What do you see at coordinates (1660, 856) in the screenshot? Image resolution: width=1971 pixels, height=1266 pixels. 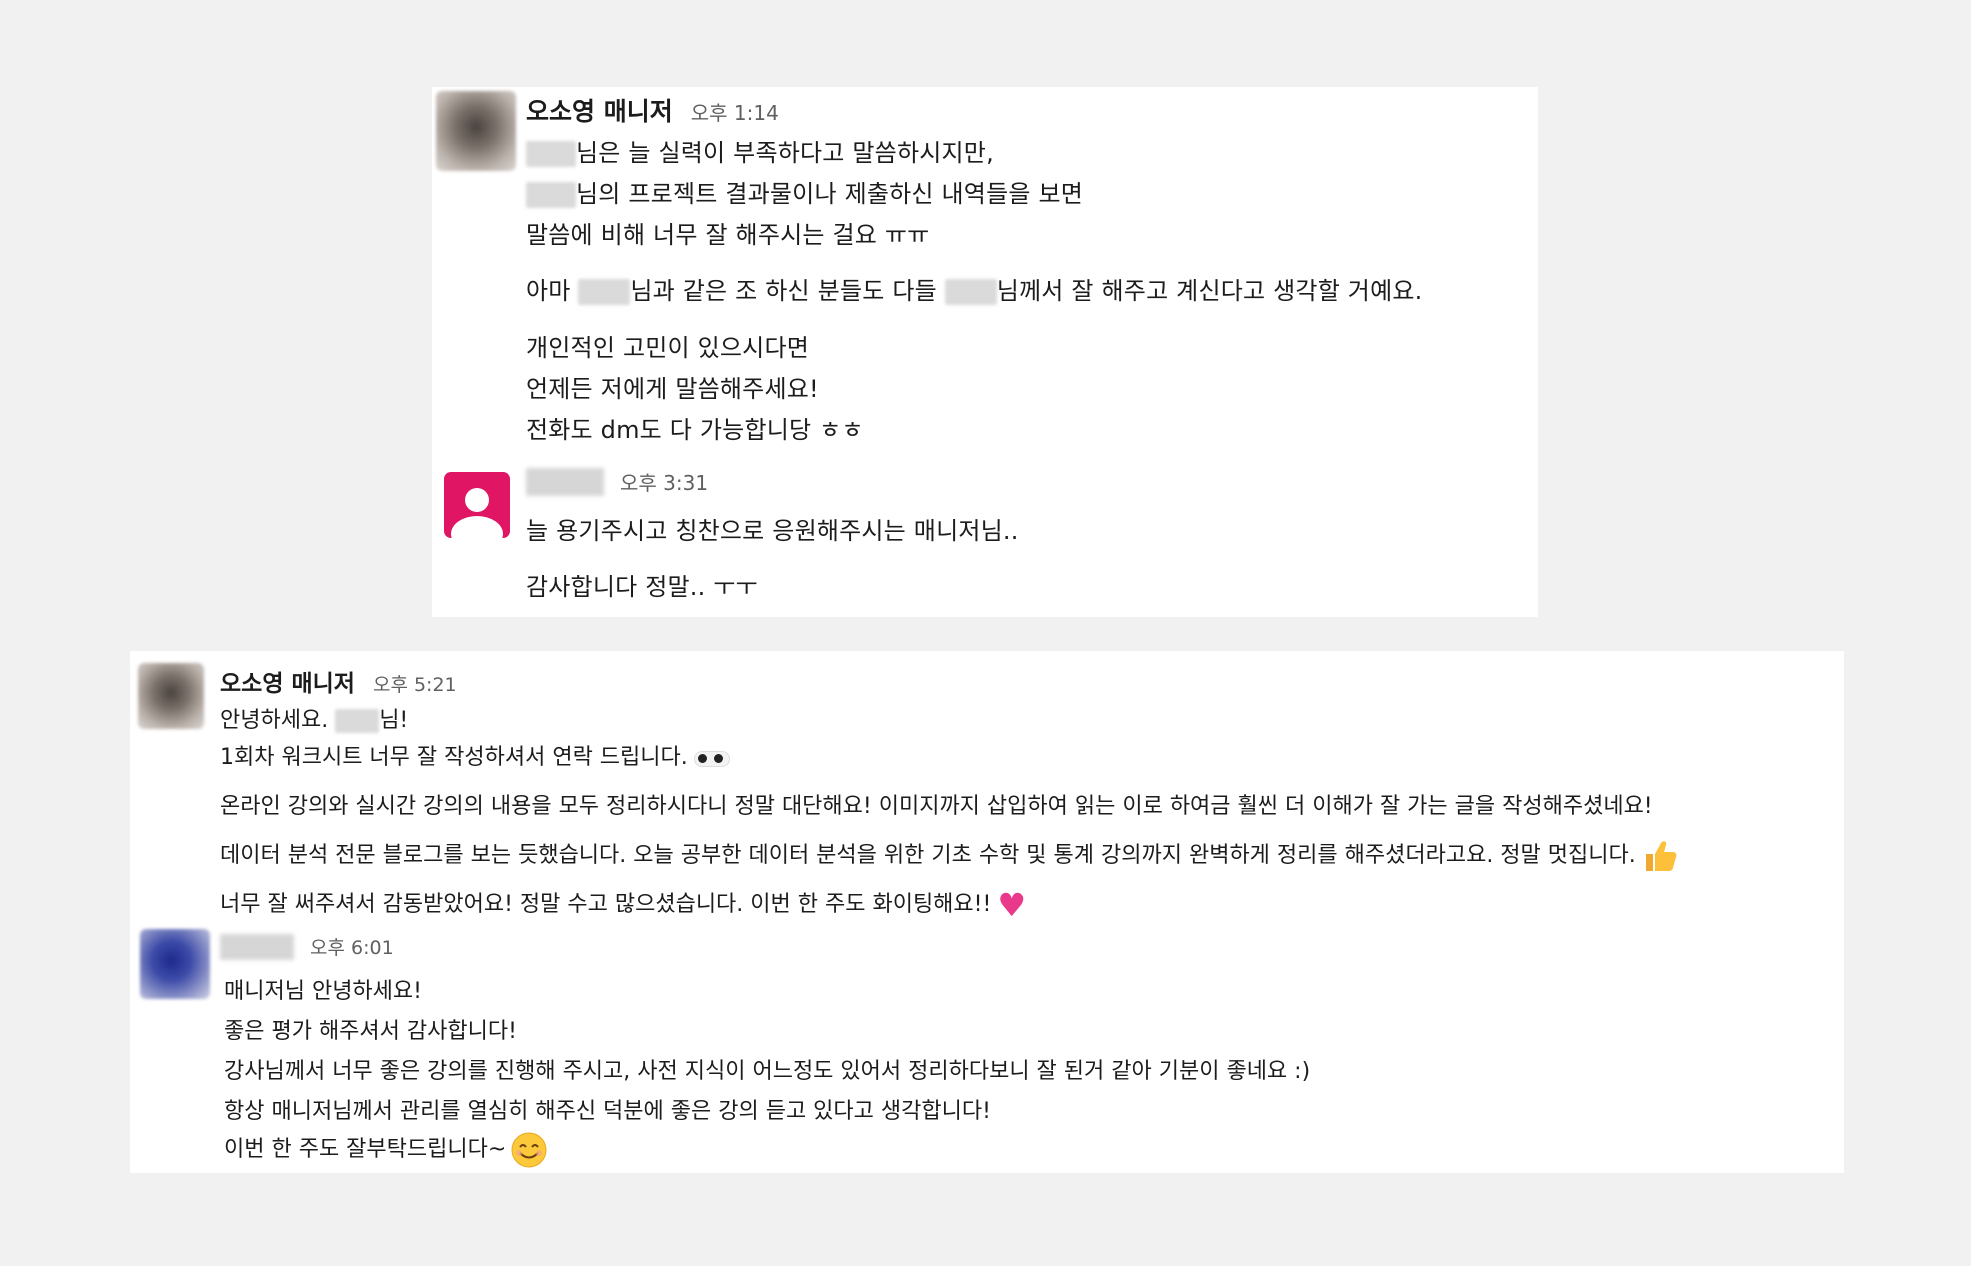 I see `thumbs-up-emoji-icon` at bounding box center [1660, 856].